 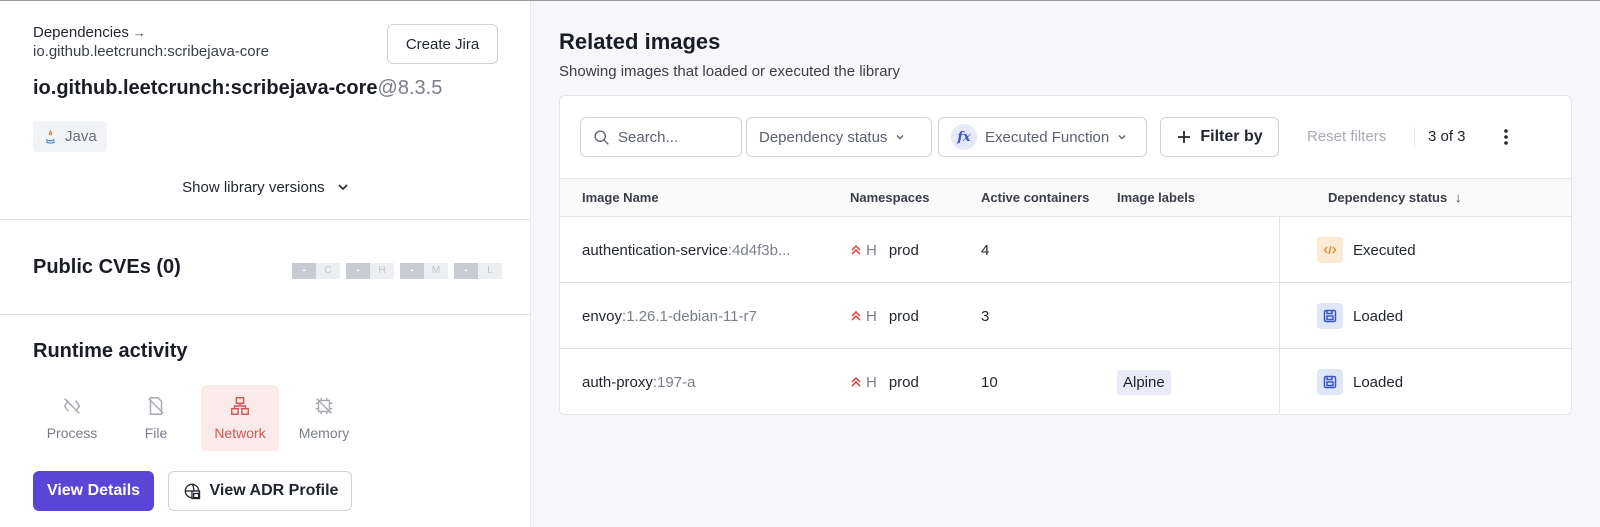 What do you see at coordinates (1035, 197) in the screenshot?
I see `column-active-containers: Active containers` at bounding box center [1035, 197].